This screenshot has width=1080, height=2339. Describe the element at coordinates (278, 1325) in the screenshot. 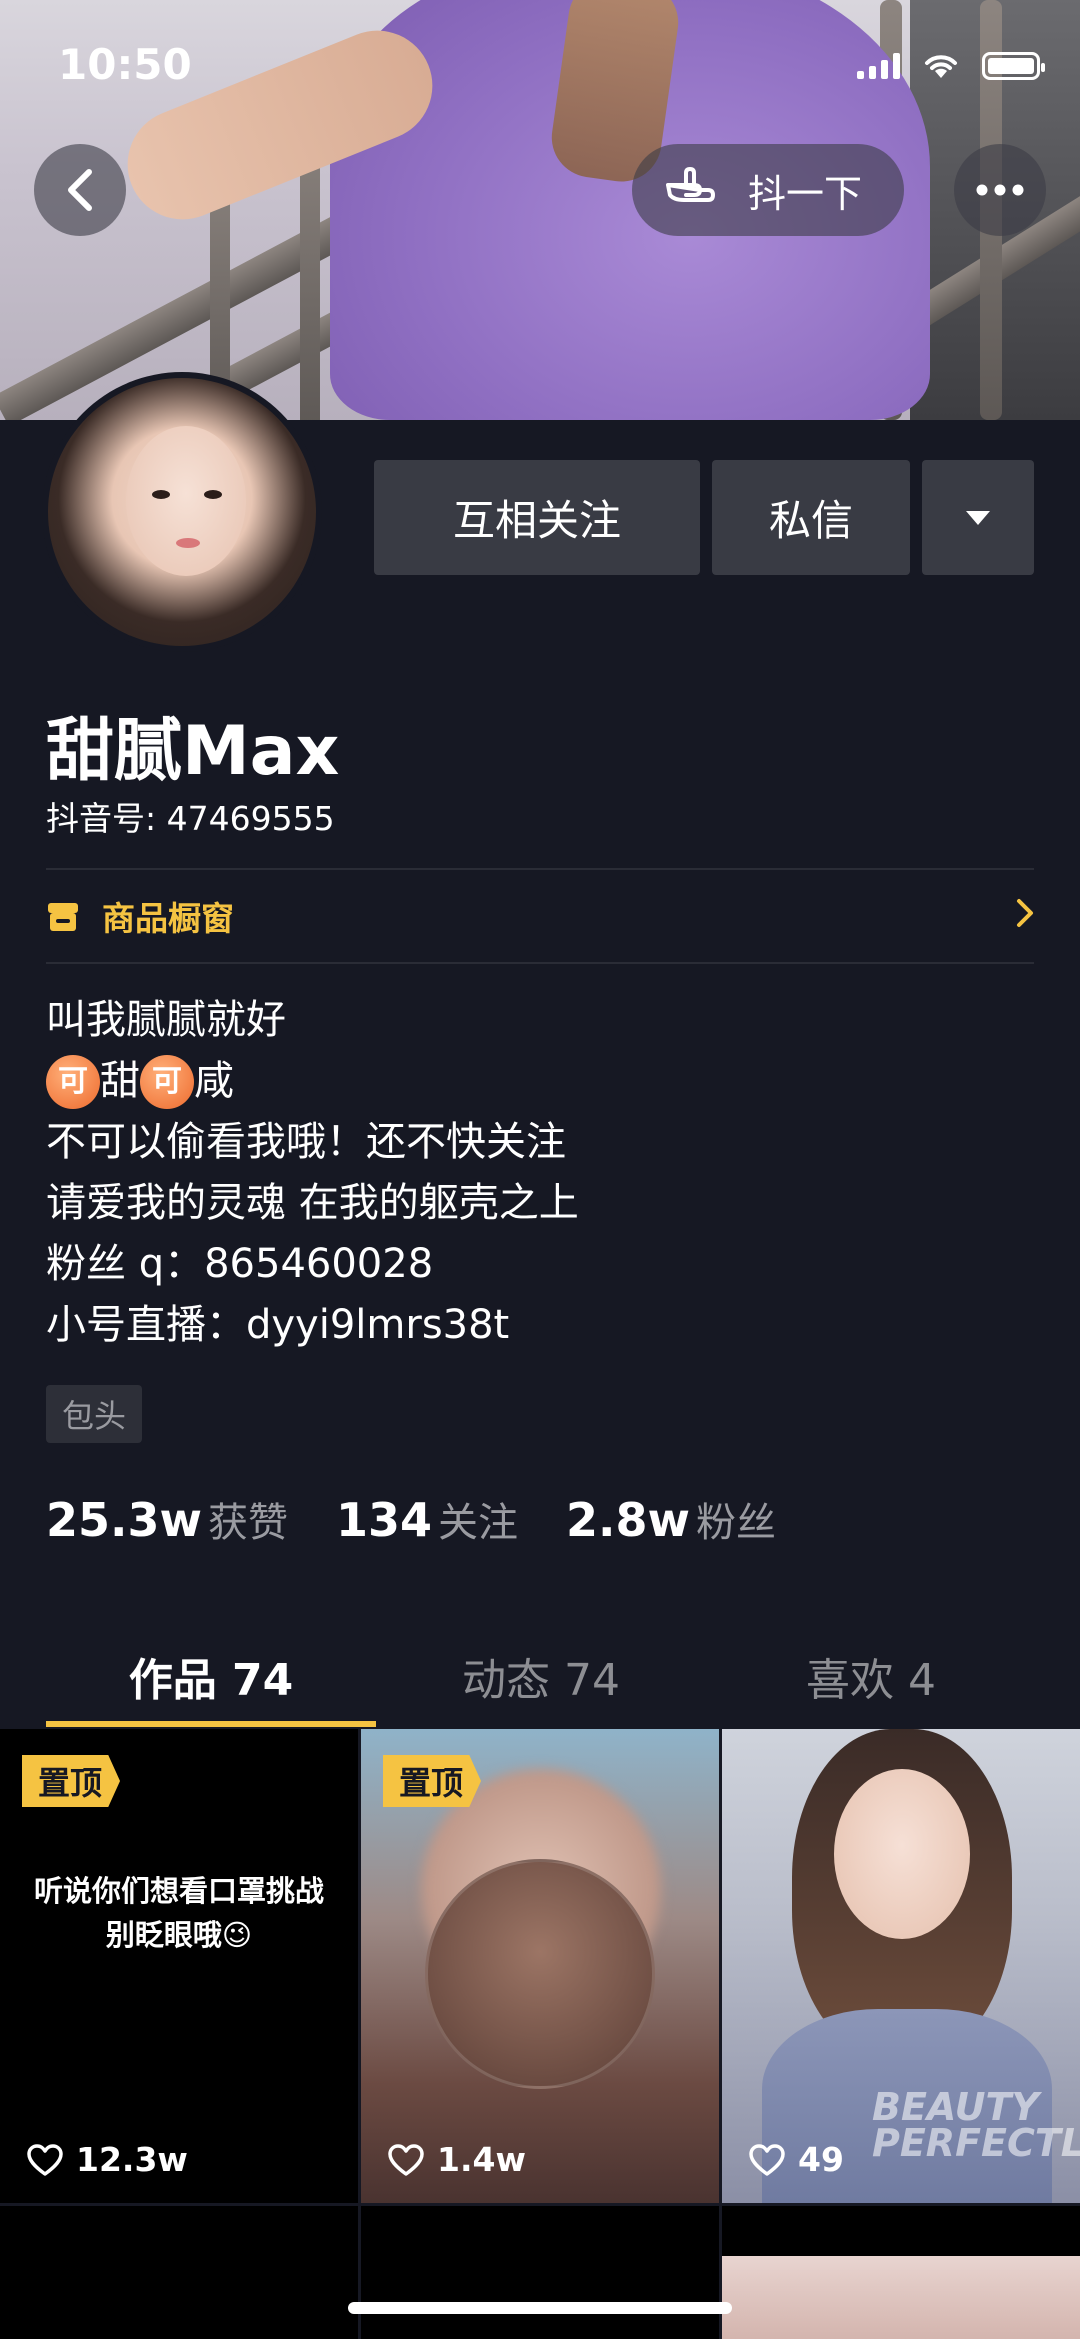

I see `bio-line: 小号直播：dyyi9lmrs38t` at that location.